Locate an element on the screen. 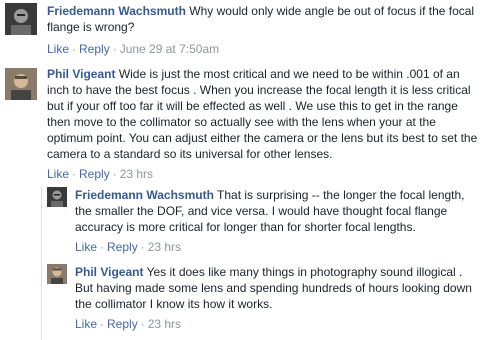 The height and width of the screenshot is (340, 481). timestamp: June 29 at 7:50am is located at coordinates (169, 49).